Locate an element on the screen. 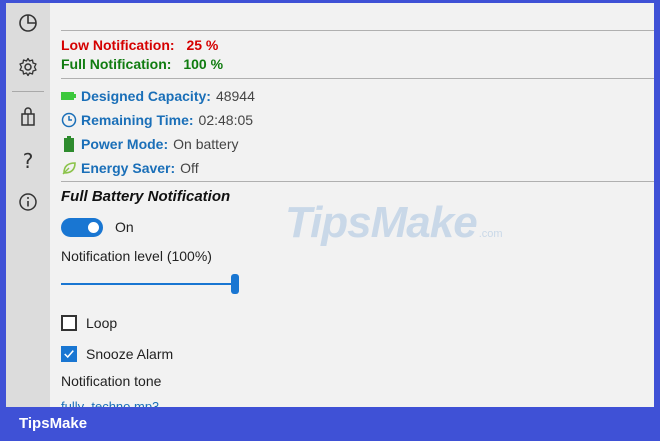 Image resolution: width=660 pixels, height=441 pixels. snooze-checkbox-row: Snooze Alarm is located at coordinates (117, 354).